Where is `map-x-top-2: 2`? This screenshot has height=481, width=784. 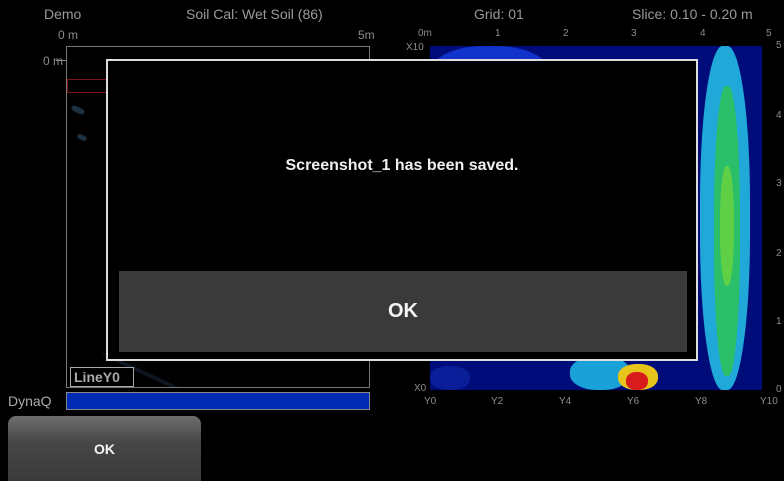 map-x-top-2: 2 is located at coordinates (566, 33).